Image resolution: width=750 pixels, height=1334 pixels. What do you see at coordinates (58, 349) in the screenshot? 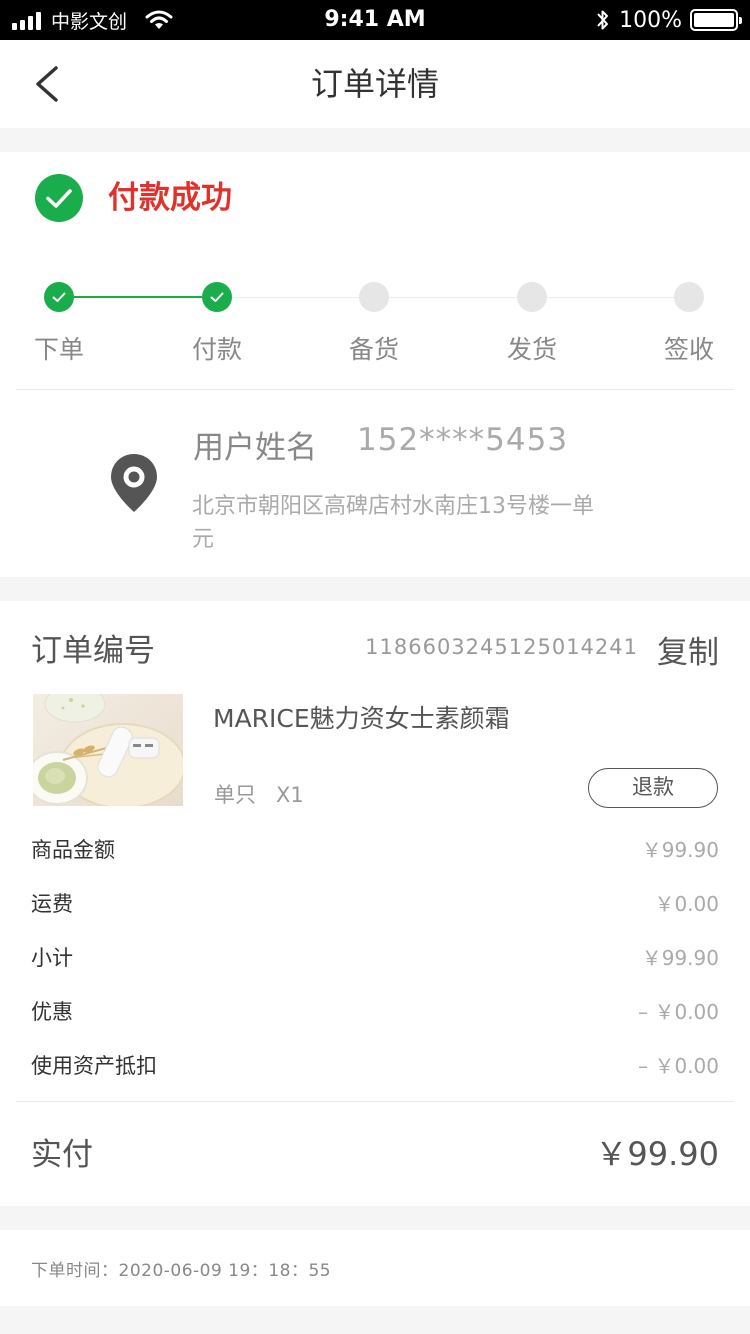
I see `step-label: 下单` at bounding box center [58, 349].